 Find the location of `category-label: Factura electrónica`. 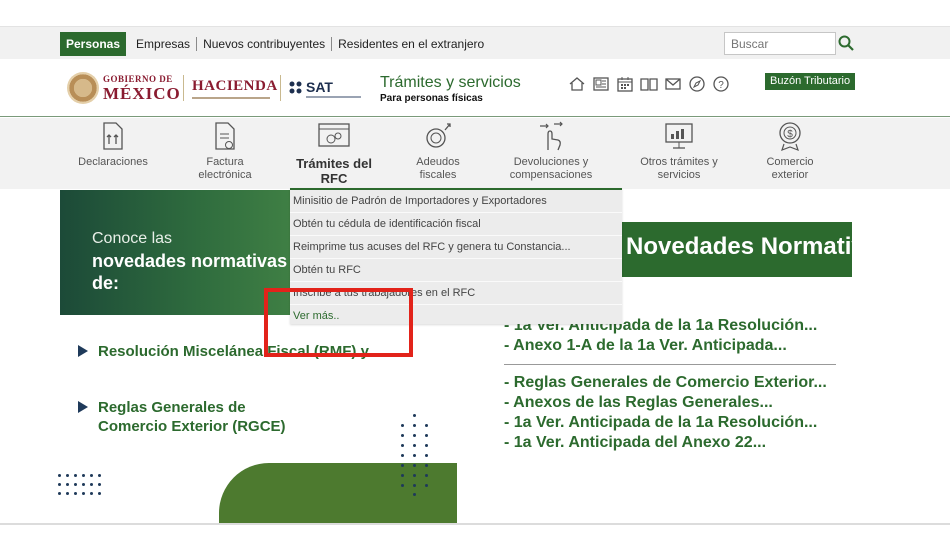

category-label: Factura electrónica is located at coordinates (225, 168).